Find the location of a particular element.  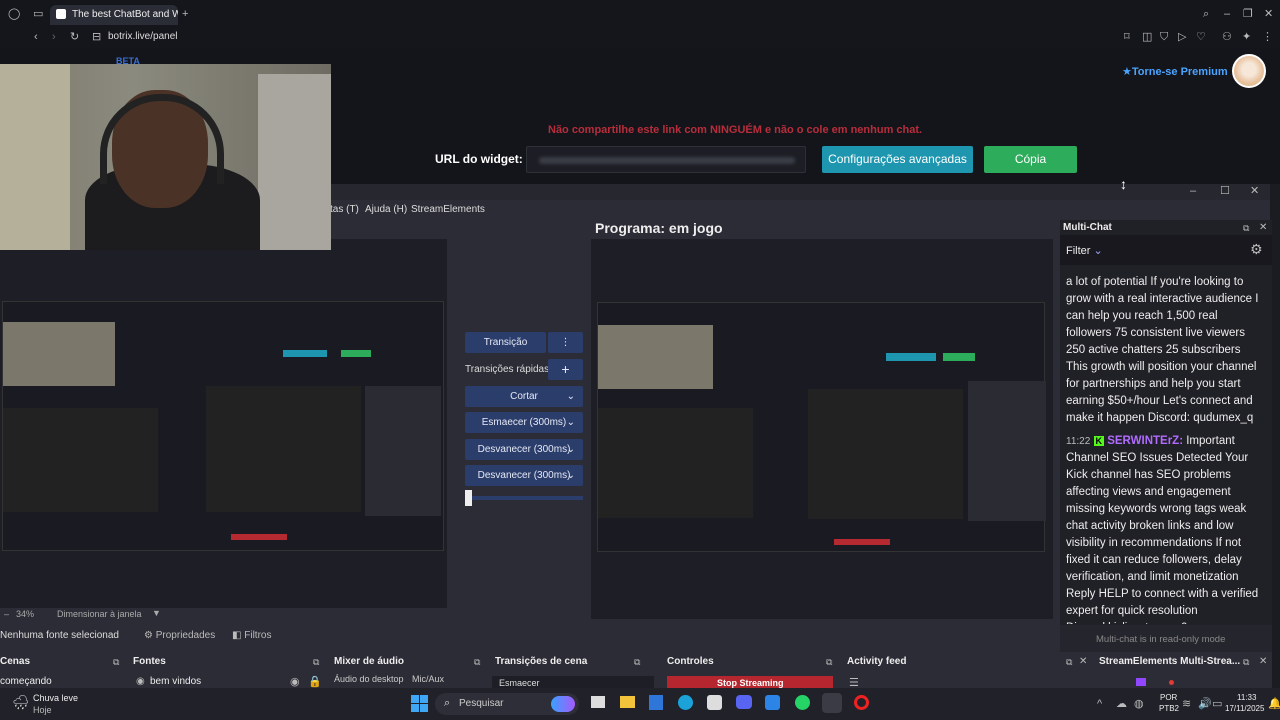

profile-icon: ⚇ is located at coordinates (1227, 37).